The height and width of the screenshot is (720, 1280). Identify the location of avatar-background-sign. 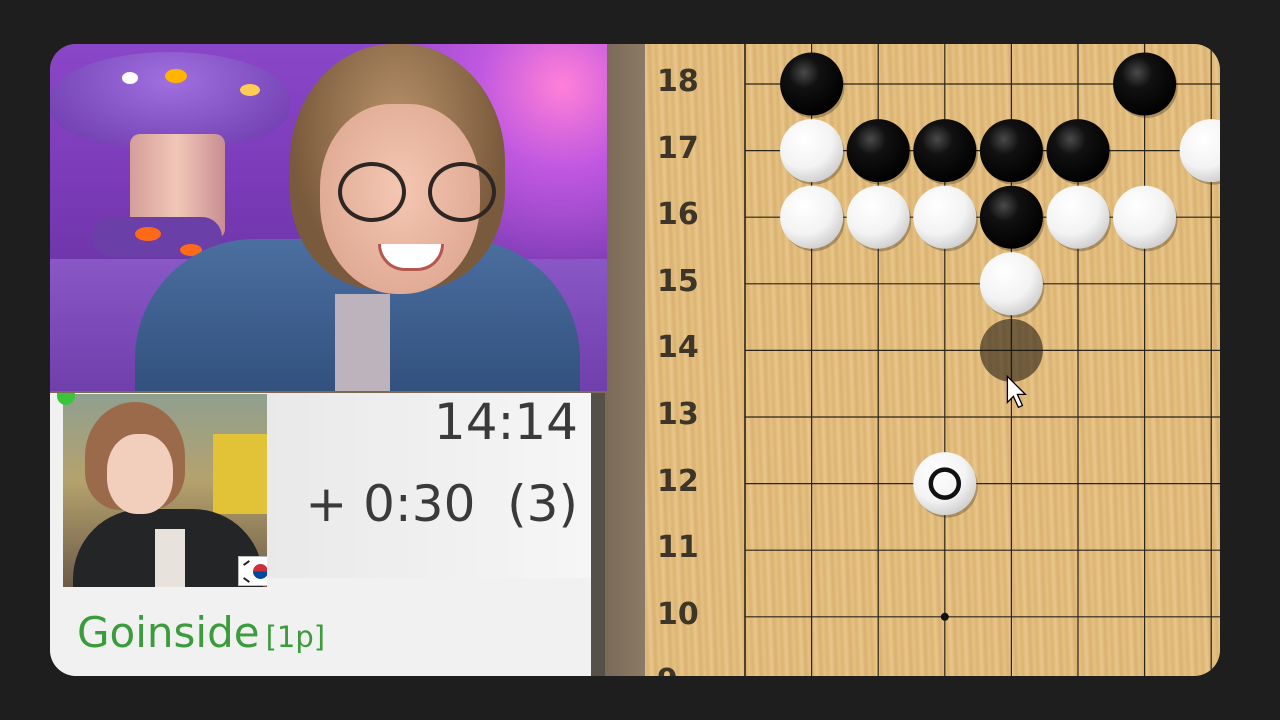
(240, 474).